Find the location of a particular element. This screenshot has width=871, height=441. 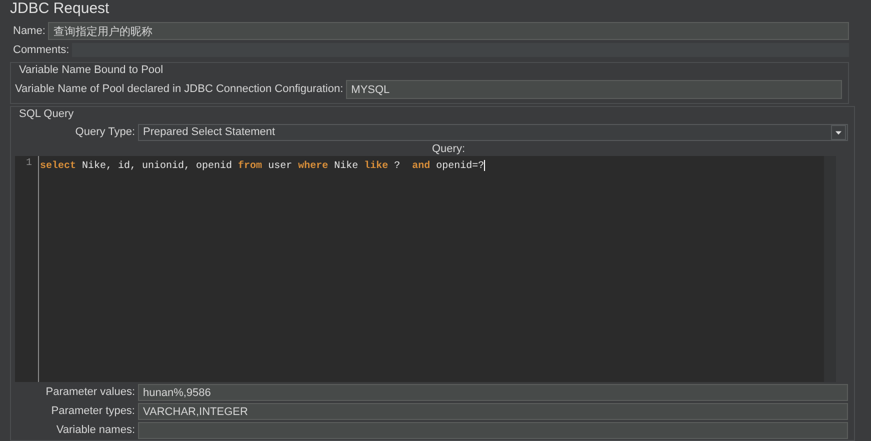

sql-code: select Nike, id, unionid, openid from user where Nike like ? and openid=? is located at coordinates (263, 166).